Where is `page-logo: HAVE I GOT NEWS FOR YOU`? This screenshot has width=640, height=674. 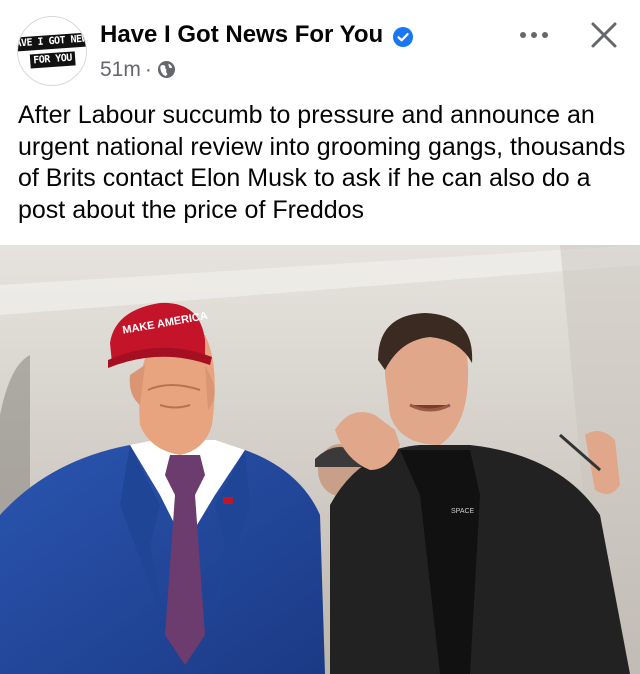 page-logo: HAVE I GOT NEWS FOR YOU is located at coordinates (52, 50).